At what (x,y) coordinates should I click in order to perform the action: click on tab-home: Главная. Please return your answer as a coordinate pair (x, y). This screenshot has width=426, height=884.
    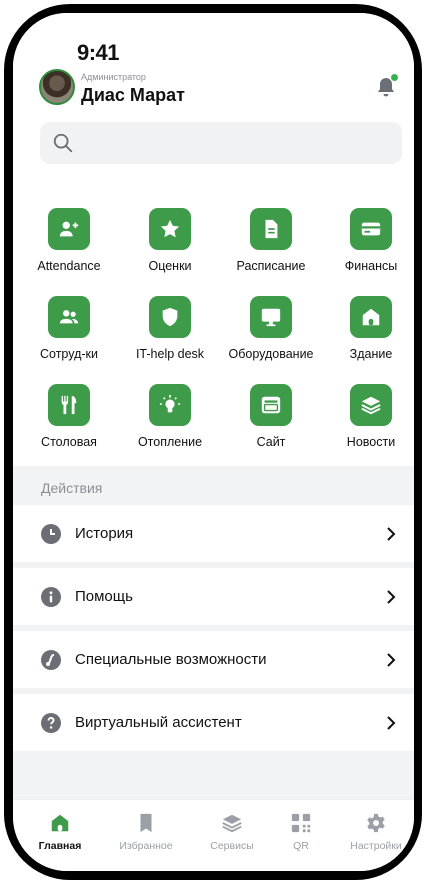
    Looking at the image, I should click on (60, 832).